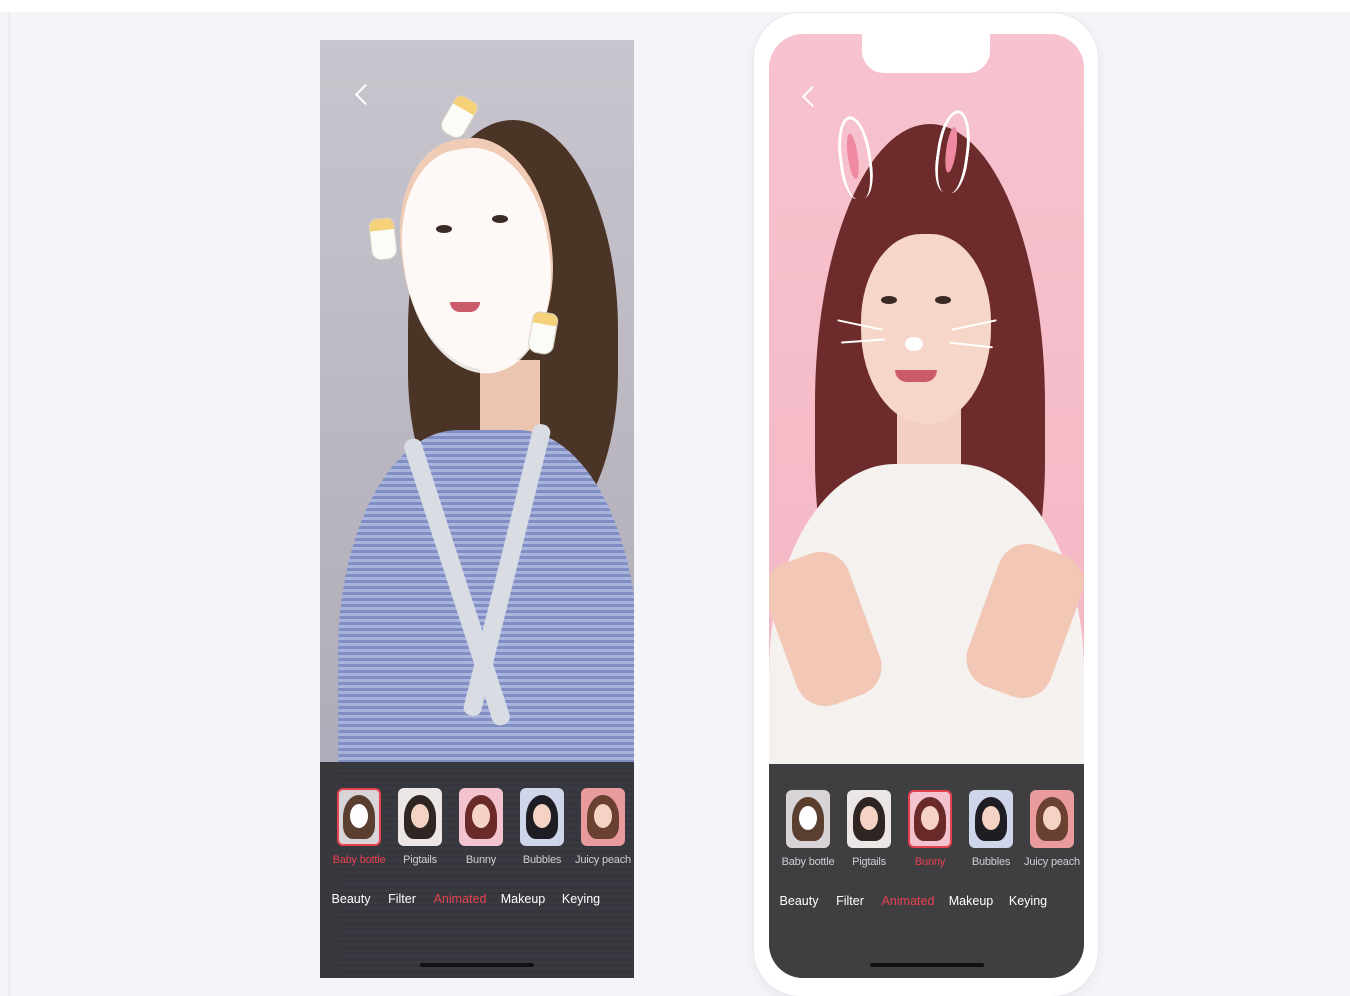  I want to click on bunny-nose-effect, so click(914, 344).